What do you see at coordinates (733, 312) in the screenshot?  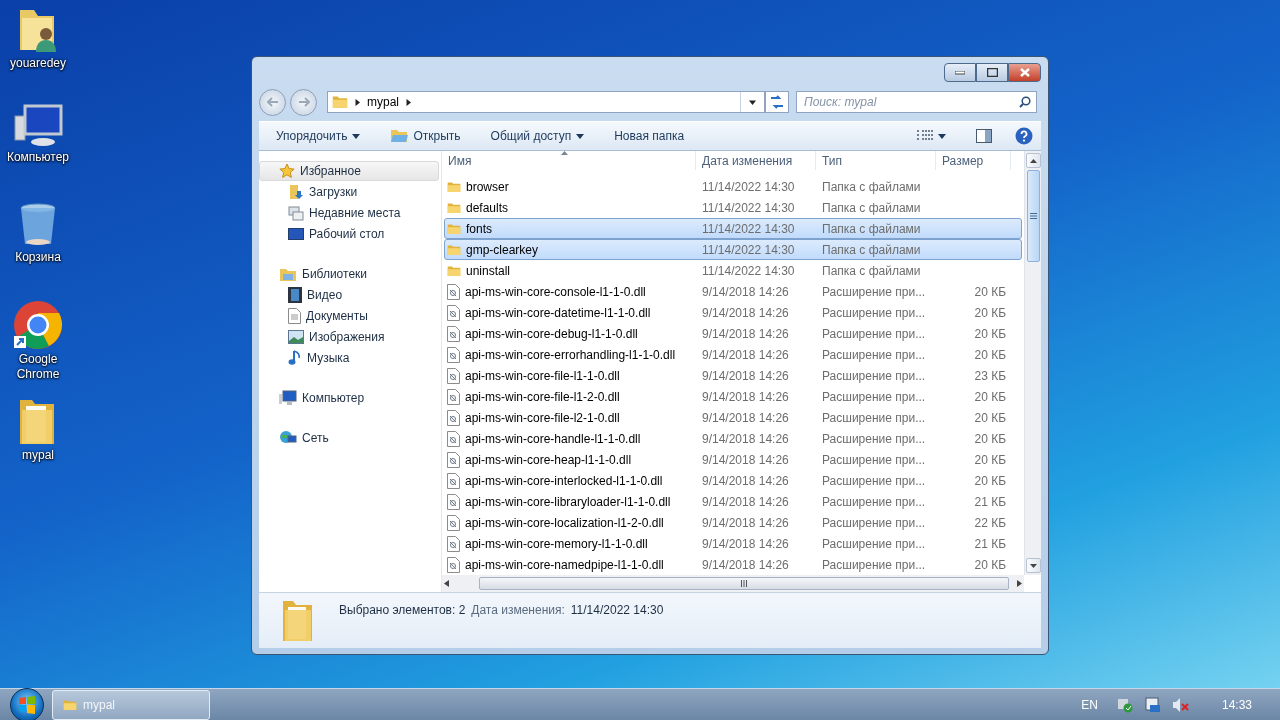 I see `file-row: api-ms-win-core-datetime-l1-1-0.dll 9/14/2018 14:26 Расширение при... 20 КБ` at bounding box center [733, 312].